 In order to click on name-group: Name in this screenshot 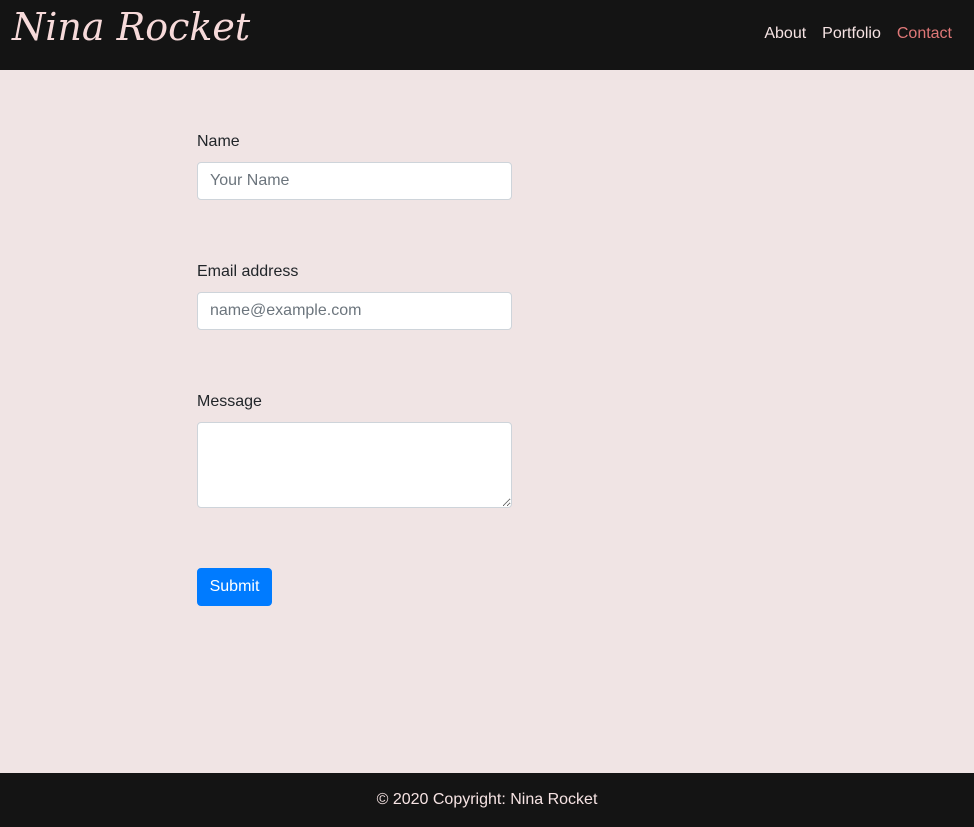, I will do `click(354, 166)`.